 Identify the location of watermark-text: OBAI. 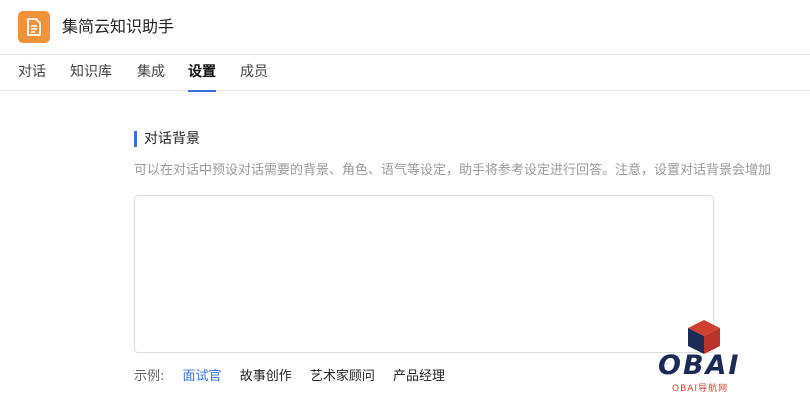
(699, 365).